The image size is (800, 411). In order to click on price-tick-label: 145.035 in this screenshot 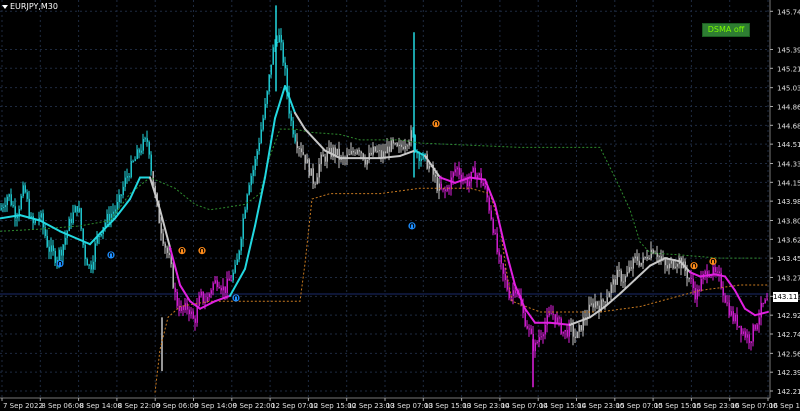, I will do `click(788, 89)`.